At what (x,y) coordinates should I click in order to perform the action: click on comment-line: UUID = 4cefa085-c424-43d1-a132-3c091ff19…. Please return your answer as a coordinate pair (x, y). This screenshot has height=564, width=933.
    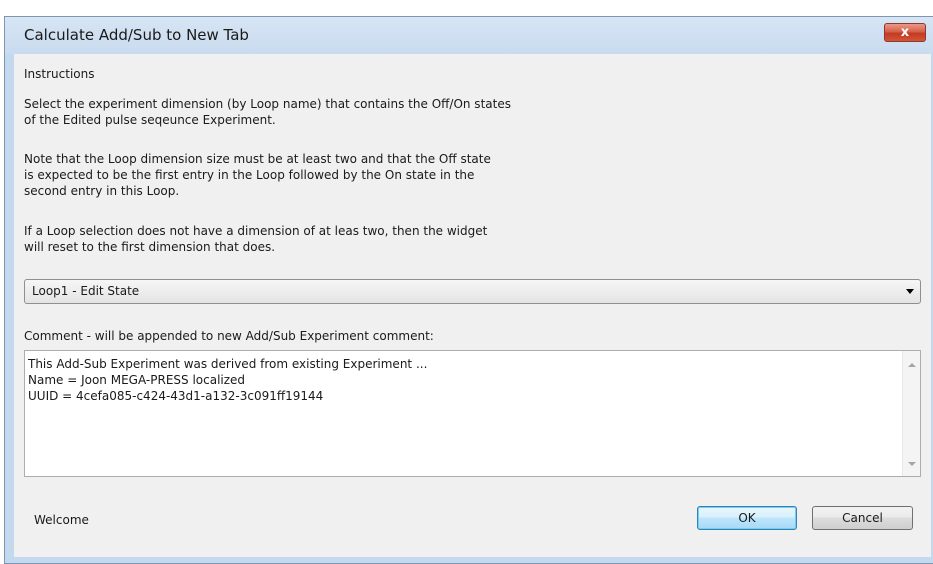
    Looking at the image, I should click on (176, 396).